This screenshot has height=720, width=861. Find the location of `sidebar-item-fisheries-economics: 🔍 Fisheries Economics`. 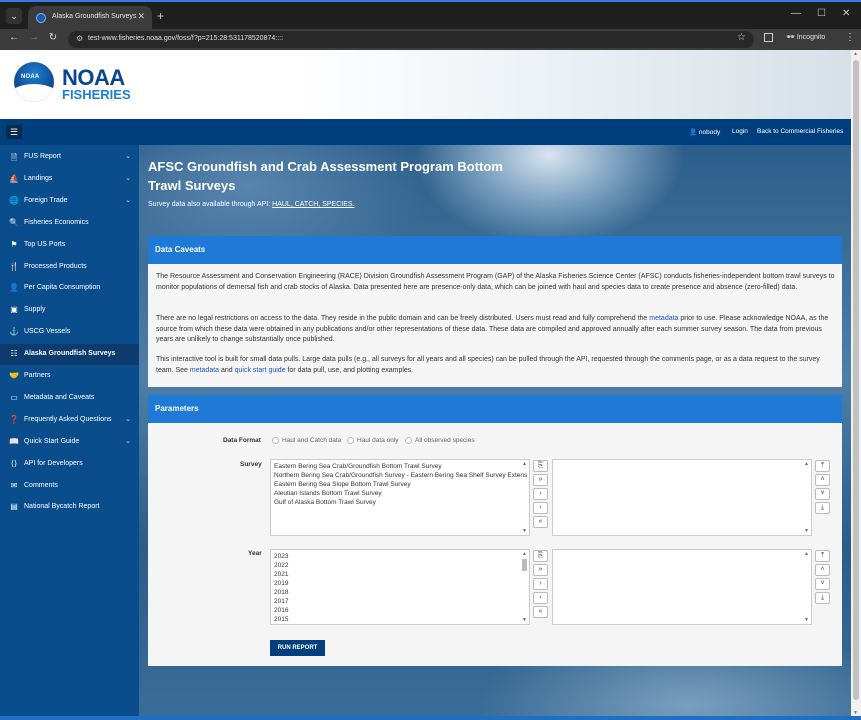

sidebar-item-fisheries-economics: 🔍 Fisheries Economics is located at coordinates (69, 223).